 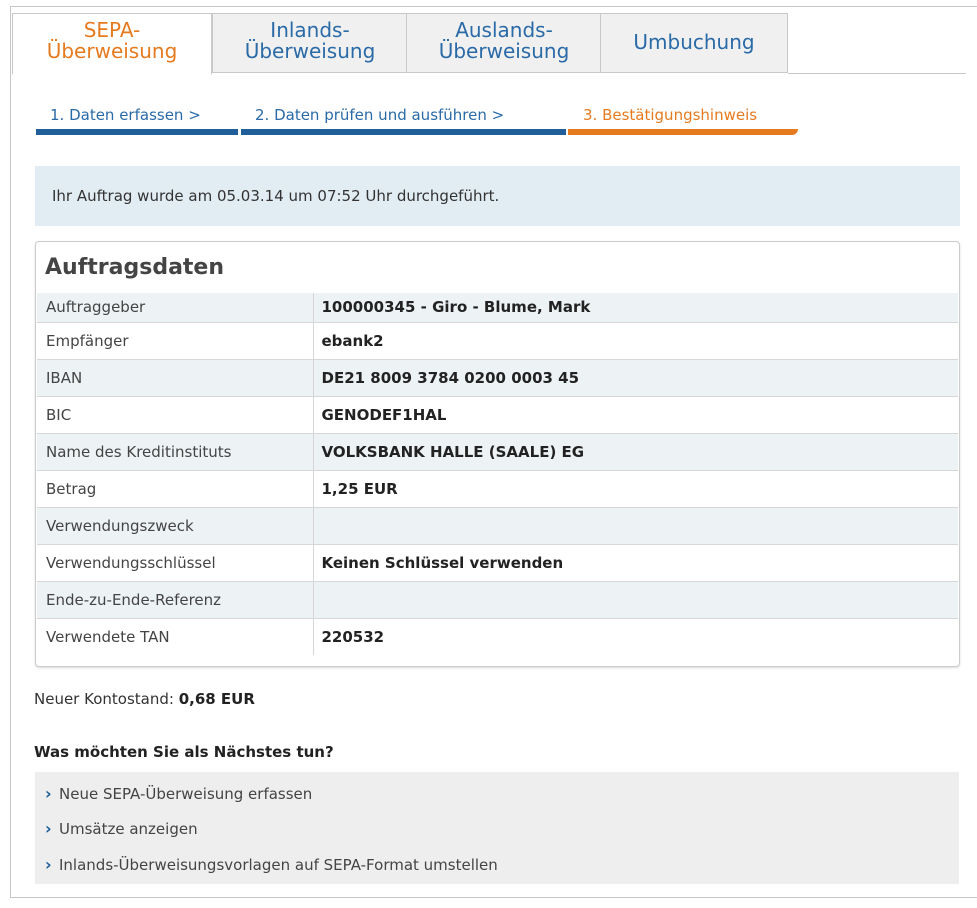 I want to click on tab-inlands-ueberweisung: Inlands- Überweisung, so click(x=310, y=43).